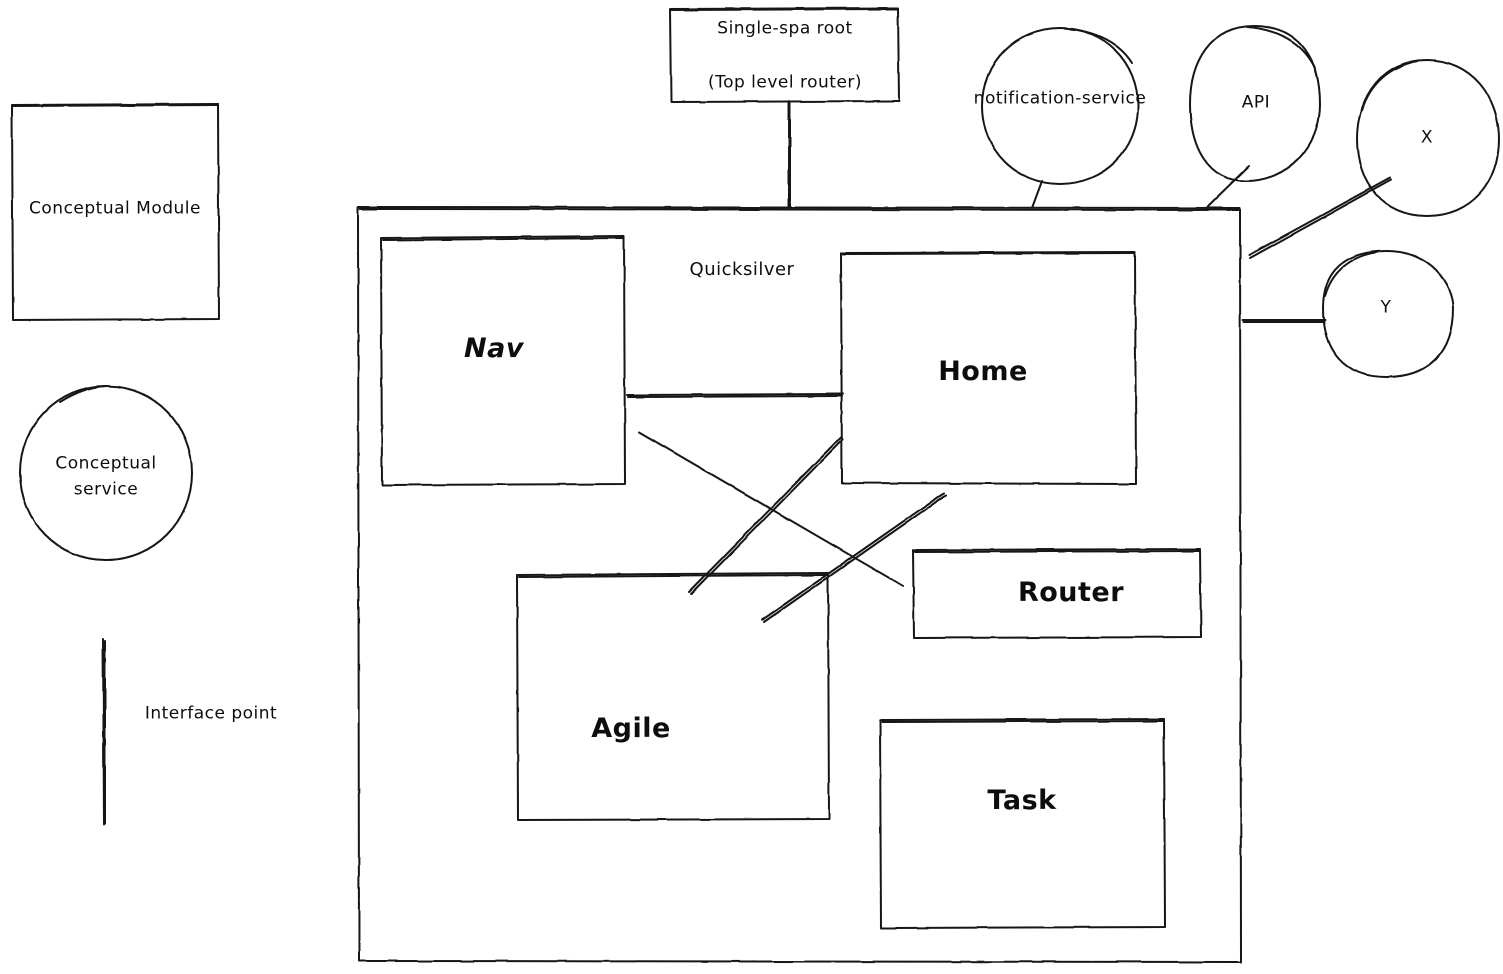  Describe the element at coordinates (104, 731) in the screenshot. I see `legend-interface-shape` at that location.